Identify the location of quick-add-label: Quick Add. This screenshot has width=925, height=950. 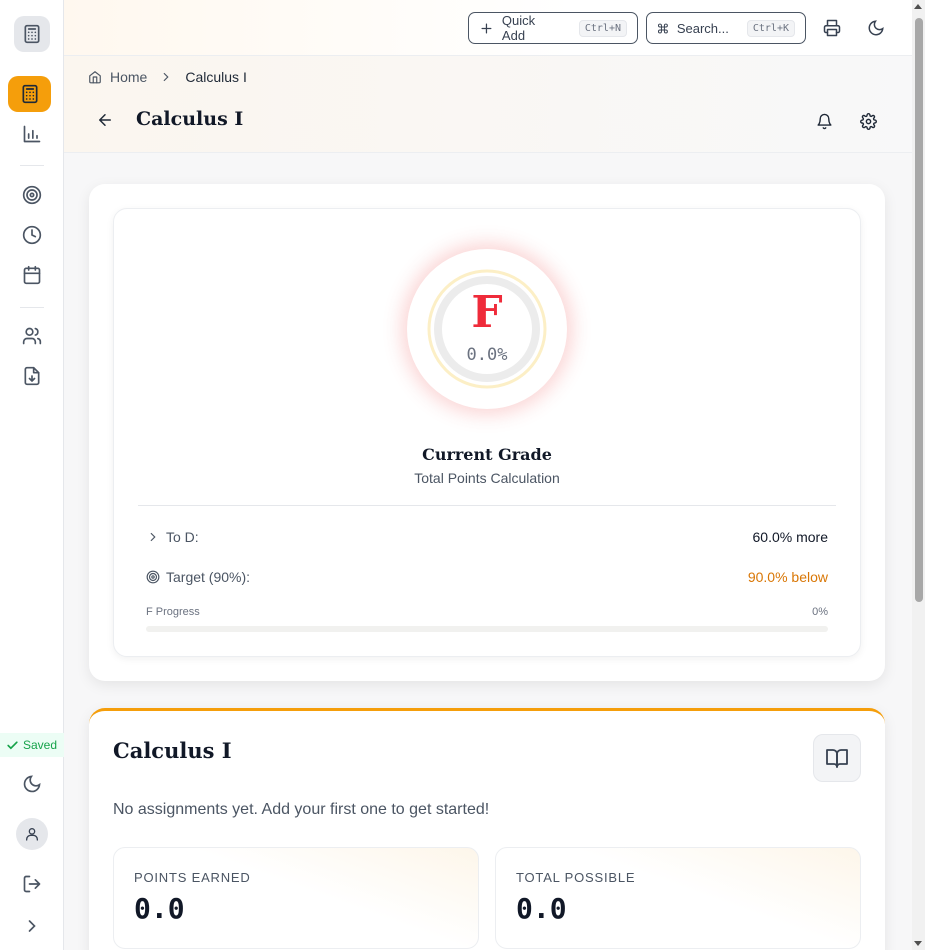
(518, 28).